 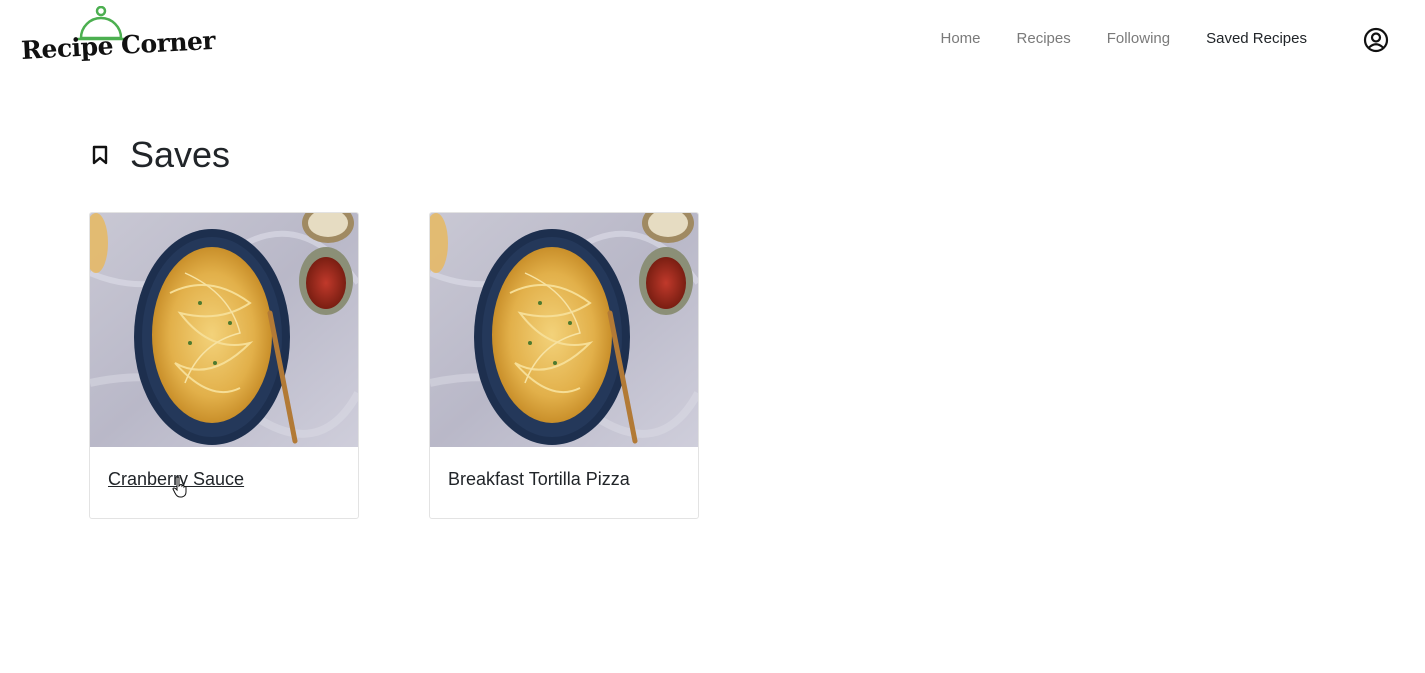 I want to click on page-title: Saves, so click(x=180, y=154).